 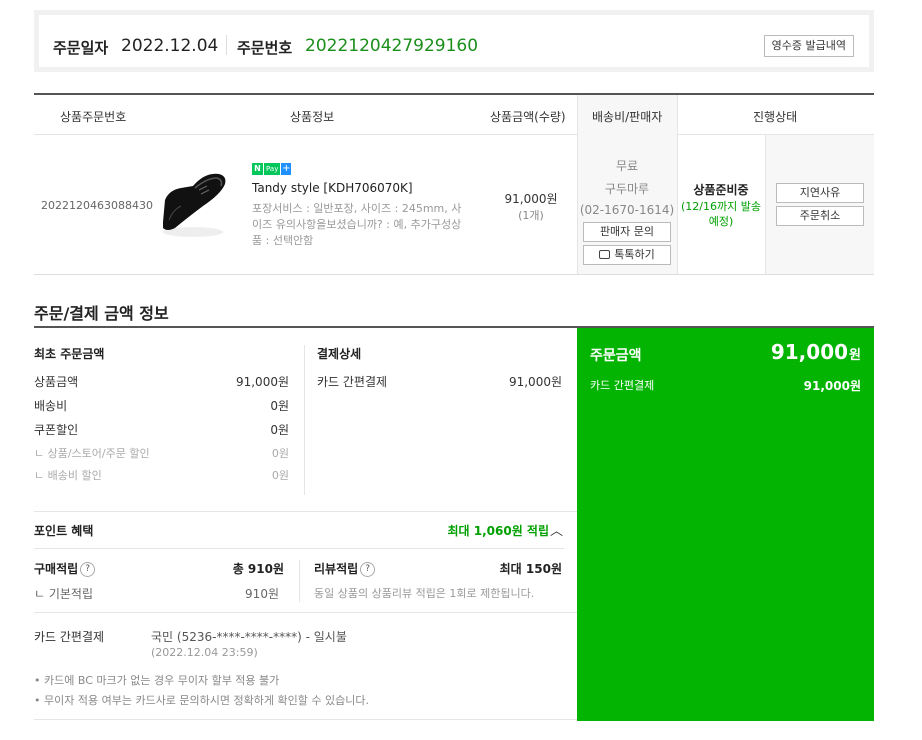 What do you see at coordinates (528, 117) in the screenshot?
I see `header-price-qty: 상품금액(수량)` at bounding box center [528, 117].